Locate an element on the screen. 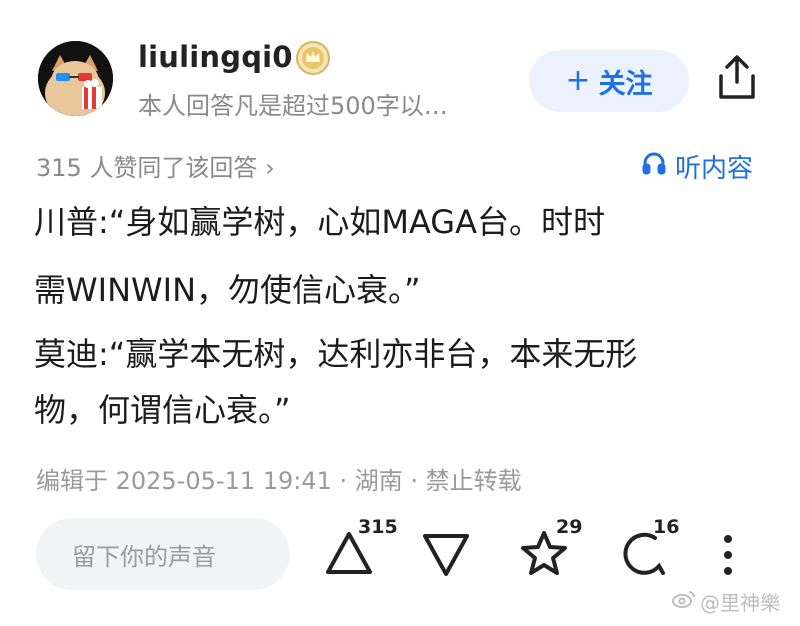  share-icon is located at coordinates (737, 78).